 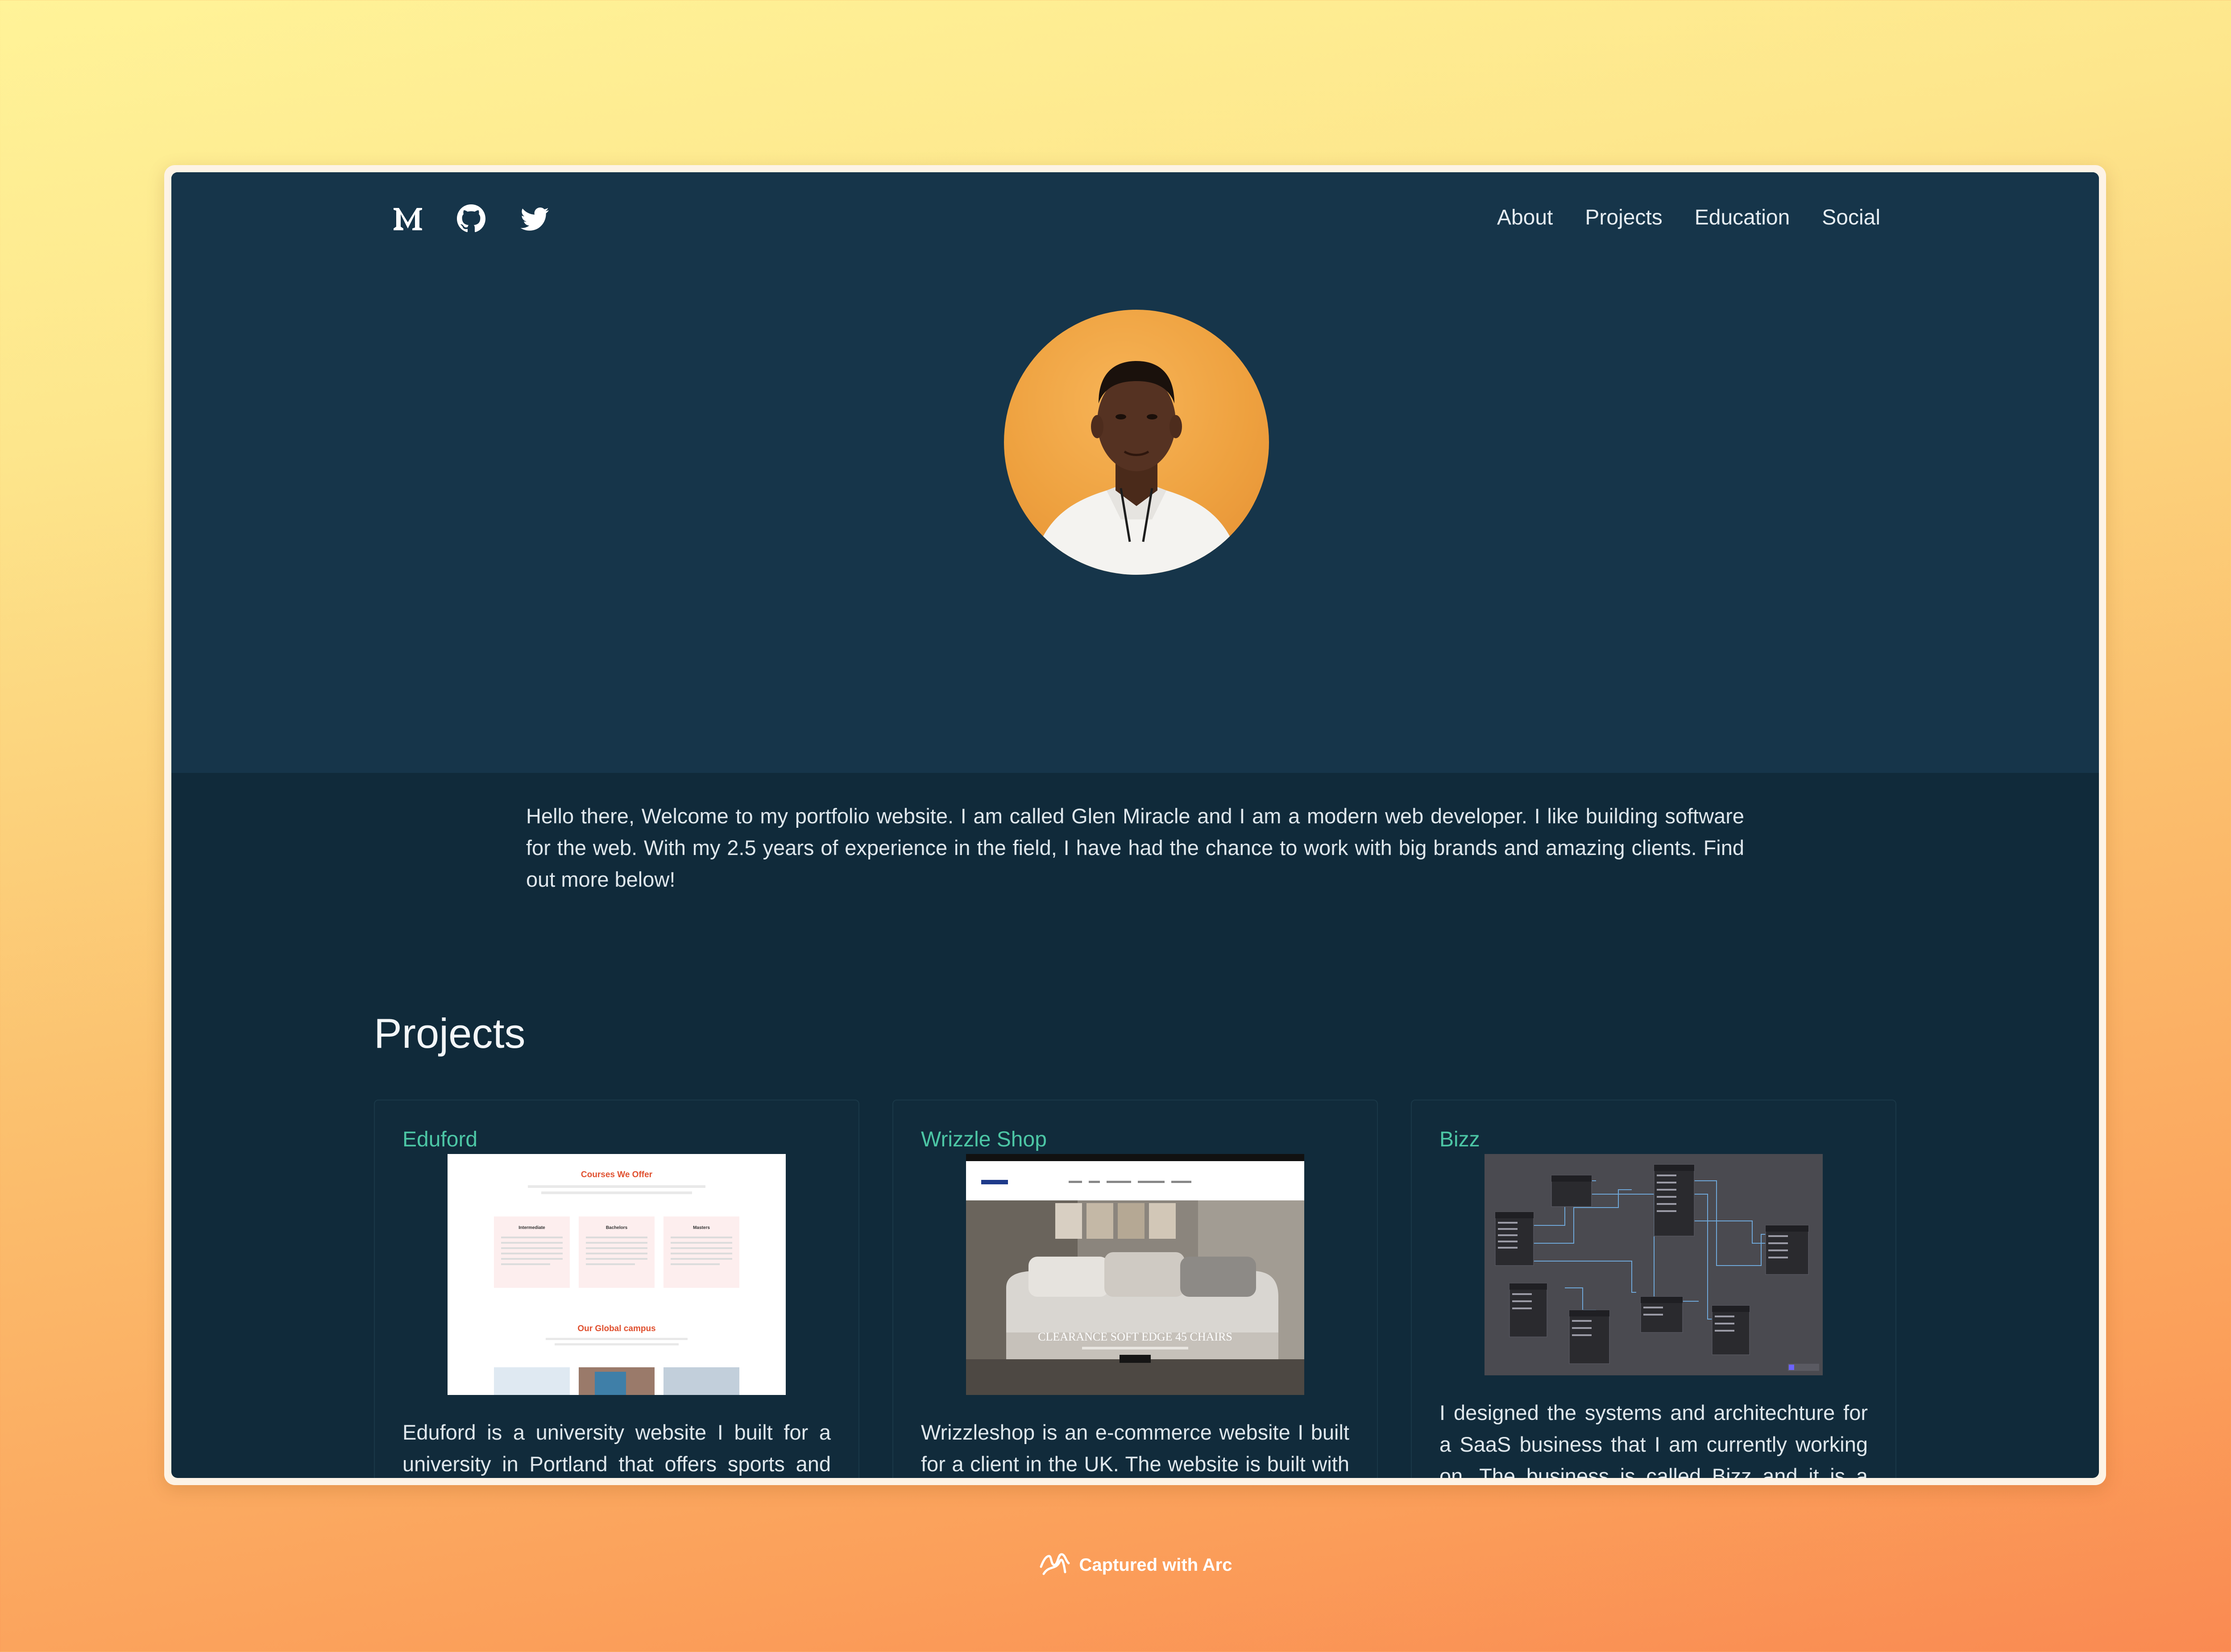 I want to click on thumb-banner: CLEARANCE SOFT EDGE 45 CHAIRS, so click(x=1135, y=1337).